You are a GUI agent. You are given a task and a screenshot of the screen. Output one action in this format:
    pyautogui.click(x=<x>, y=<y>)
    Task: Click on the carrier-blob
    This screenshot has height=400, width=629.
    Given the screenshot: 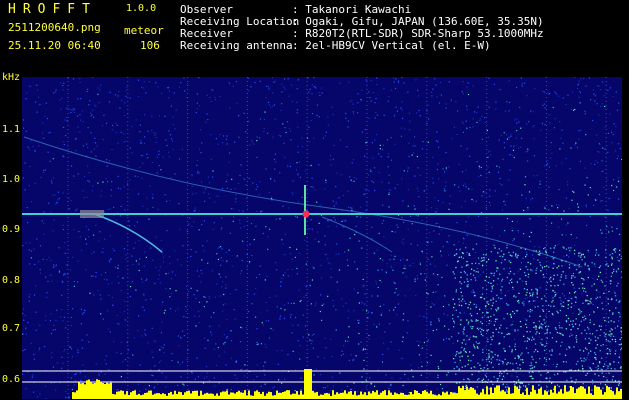 What is the action you would take?
    pyautogui.click(x=92, y=214)
    